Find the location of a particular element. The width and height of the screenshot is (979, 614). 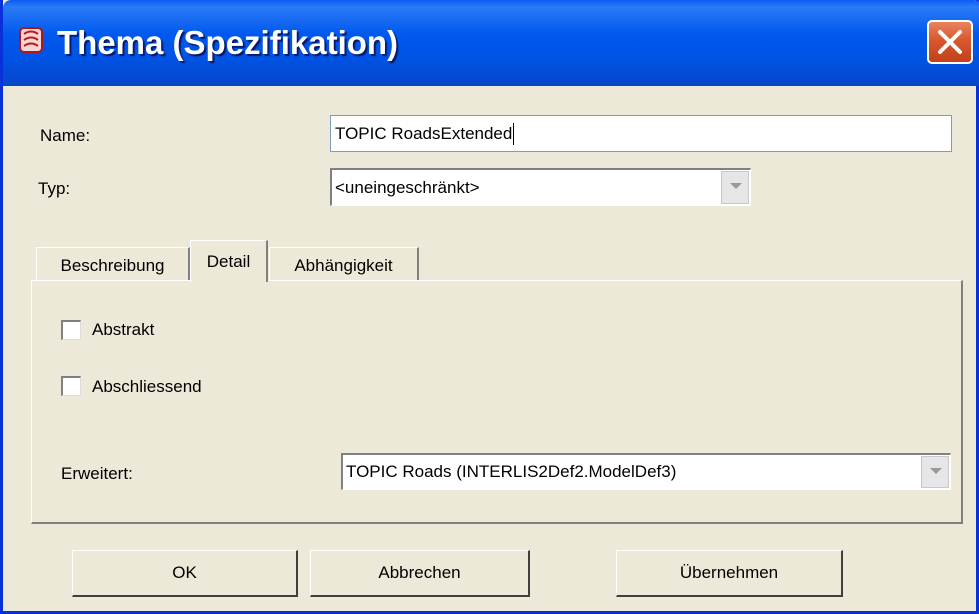

tab-label: Abhängigkeit is located at coordinates (343, 265).